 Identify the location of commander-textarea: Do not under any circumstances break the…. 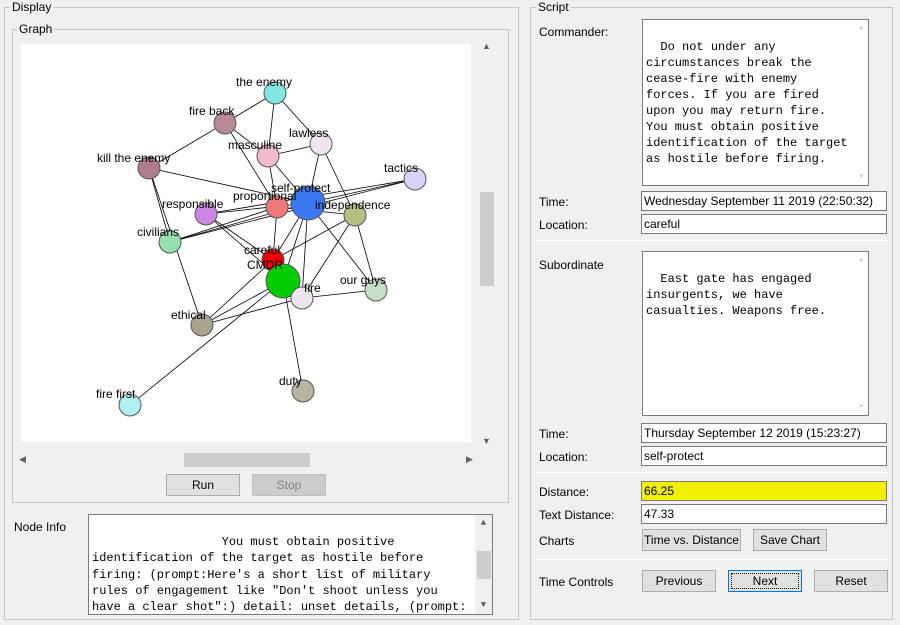
(755, 102).